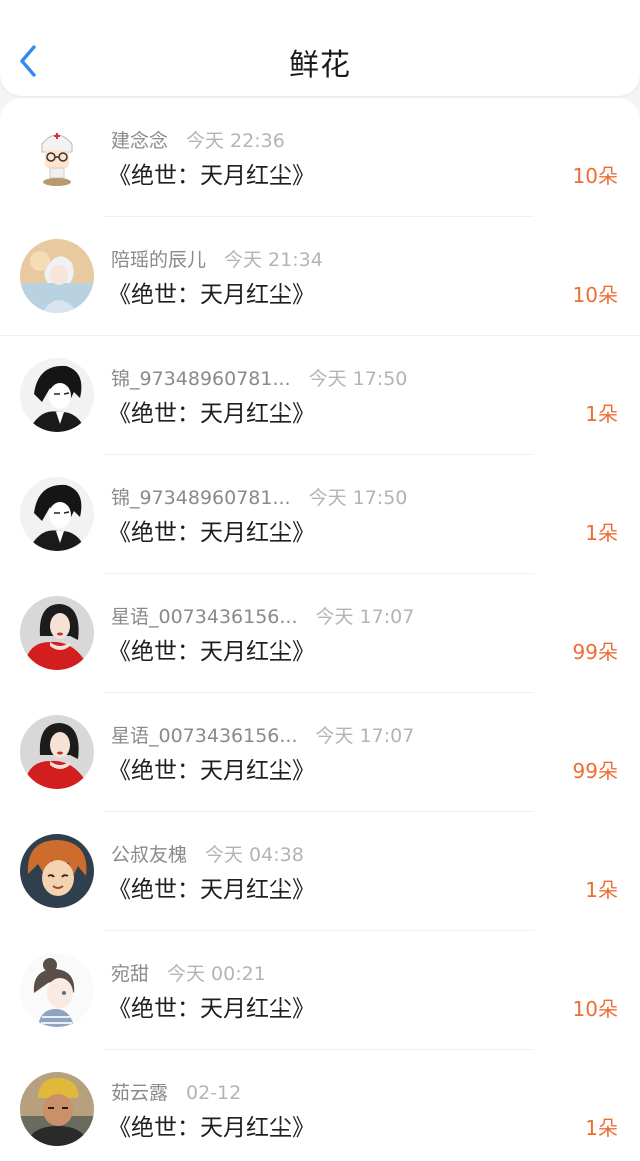 This screenshot has width=640, height=1161. I want to click on nav-bar: 鲜花, so click(320, 48).